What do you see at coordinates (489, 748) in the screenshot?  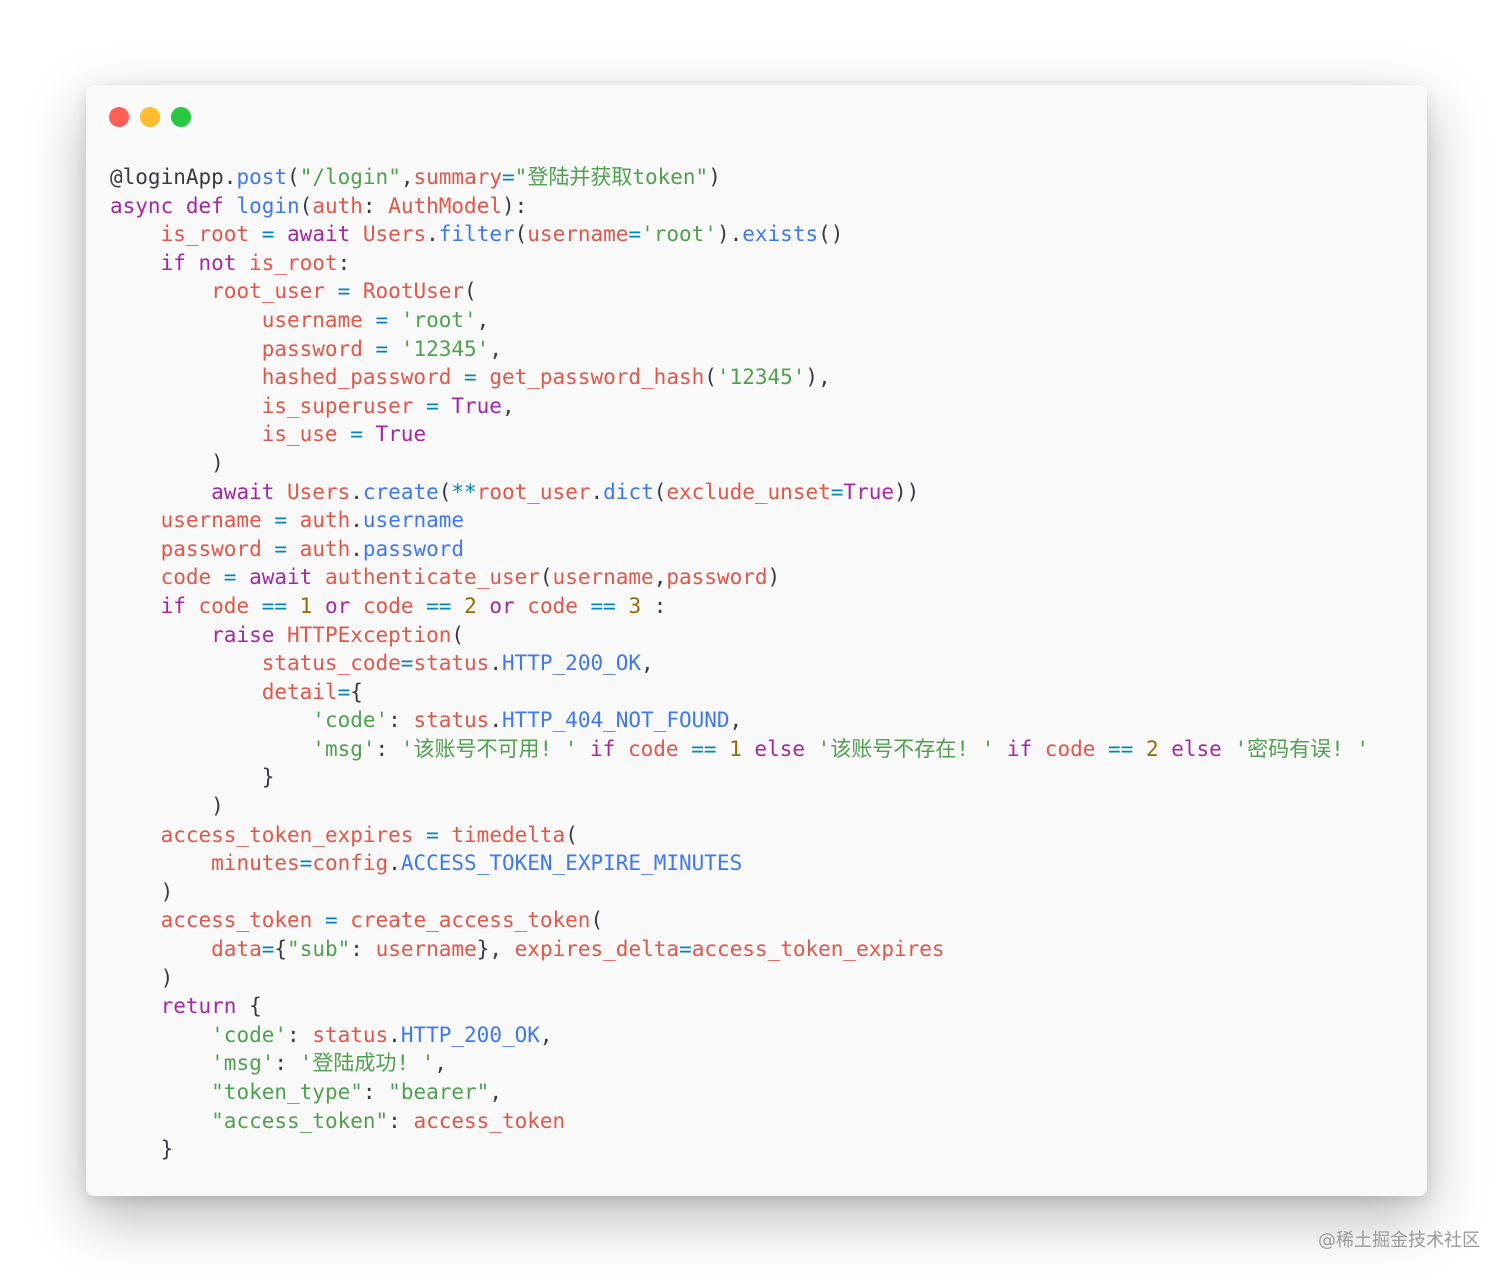 I see `code-token: '该账号不可用! '` at bounding box center [489, 748].